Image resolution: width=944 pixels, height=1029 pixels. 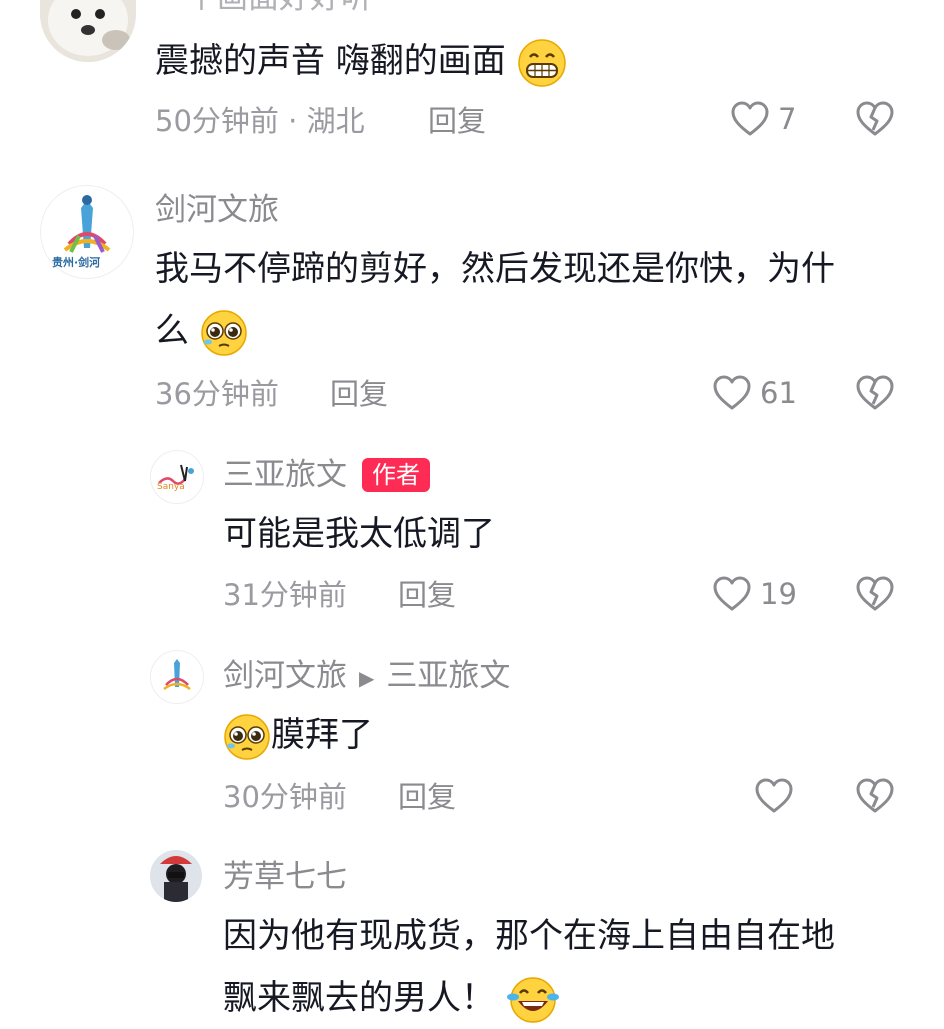 I want to click on svg-text: Sanya, so click(x=171, y=487).